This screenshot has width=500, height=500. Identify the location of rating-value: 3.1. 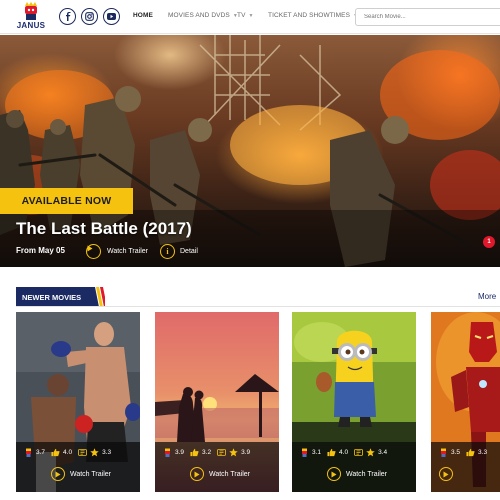
(317, 452).